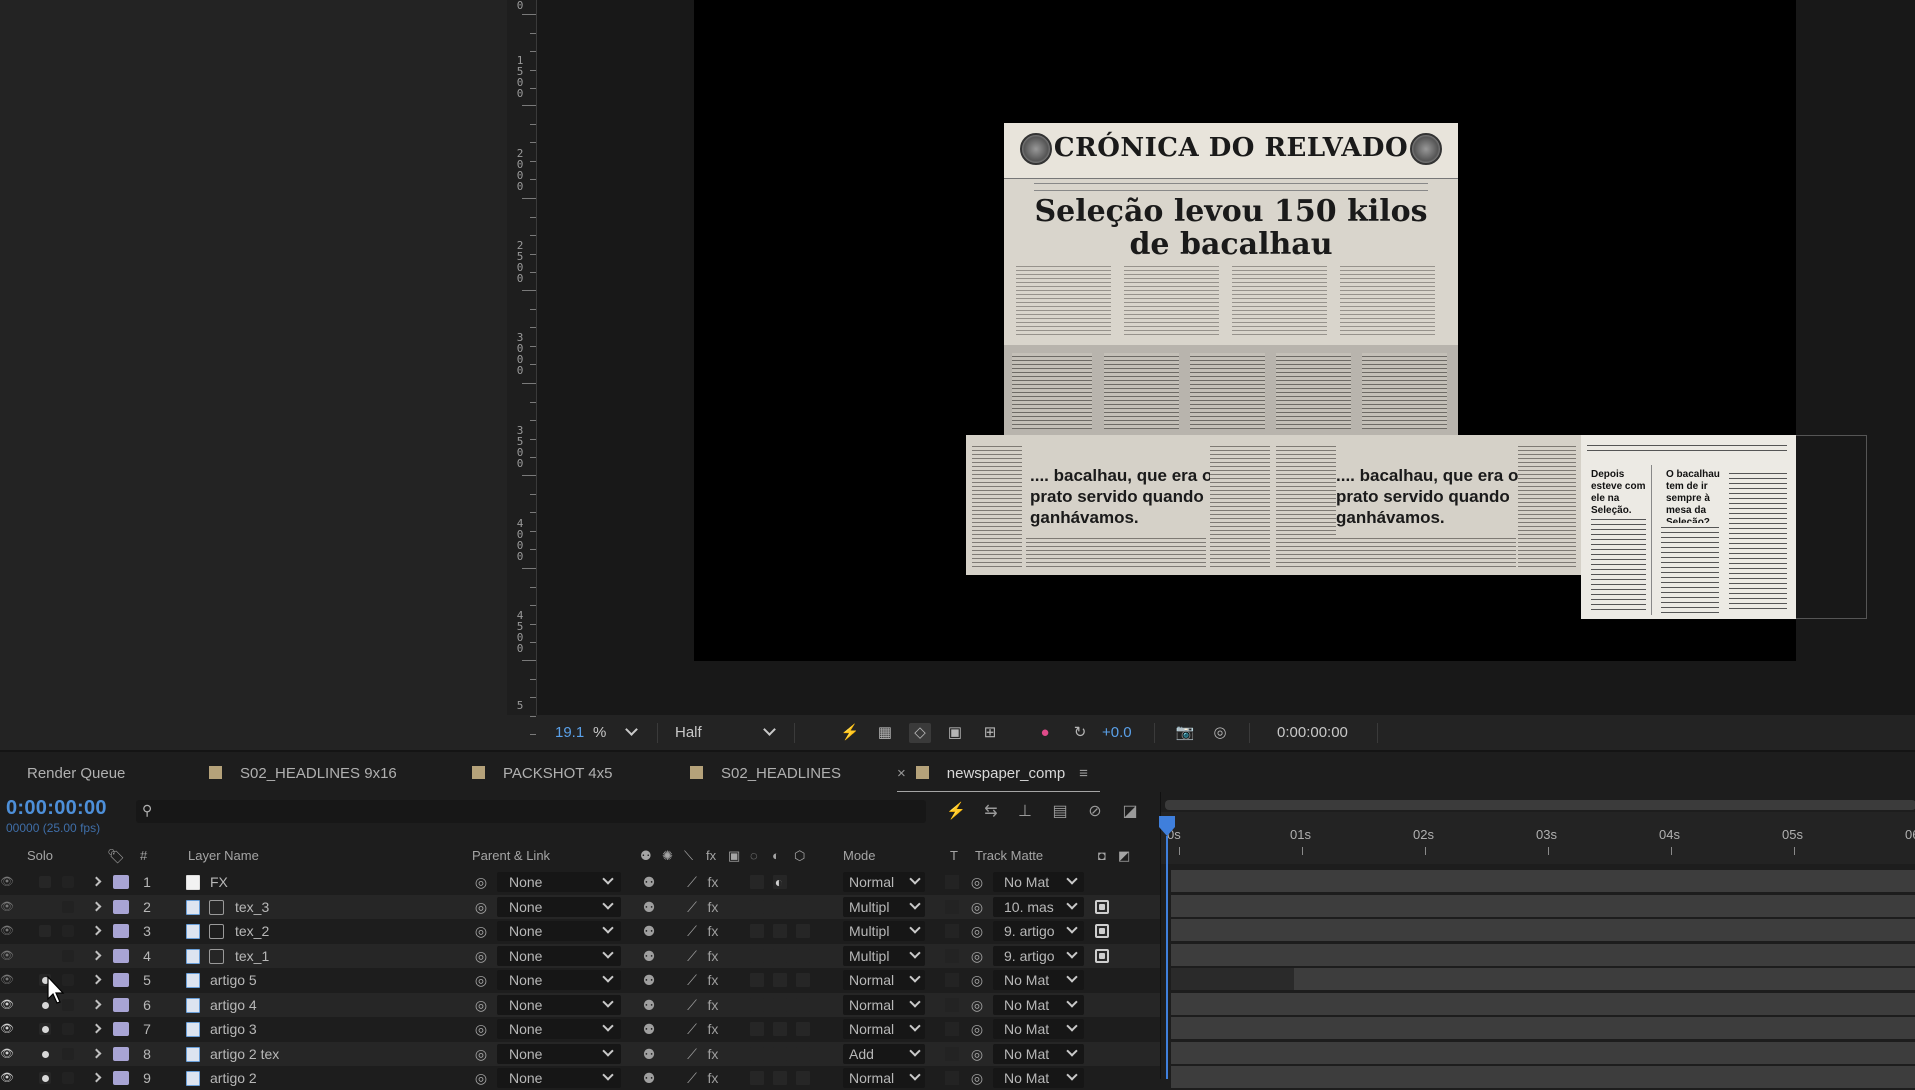 The image size is (1915, 1090). What do you see at coordinates (955, 733) in the screenshot?
I see `region-of-interest-icon: ▣` at bounding box center [955, 733].